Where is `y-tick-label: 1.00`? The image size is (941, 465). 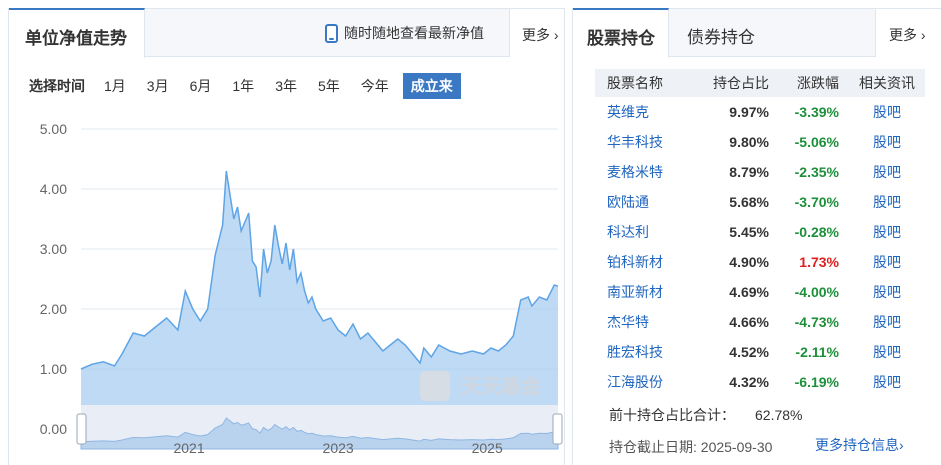 y-tick-label: 1.00 is located at coordinates (53, 369).